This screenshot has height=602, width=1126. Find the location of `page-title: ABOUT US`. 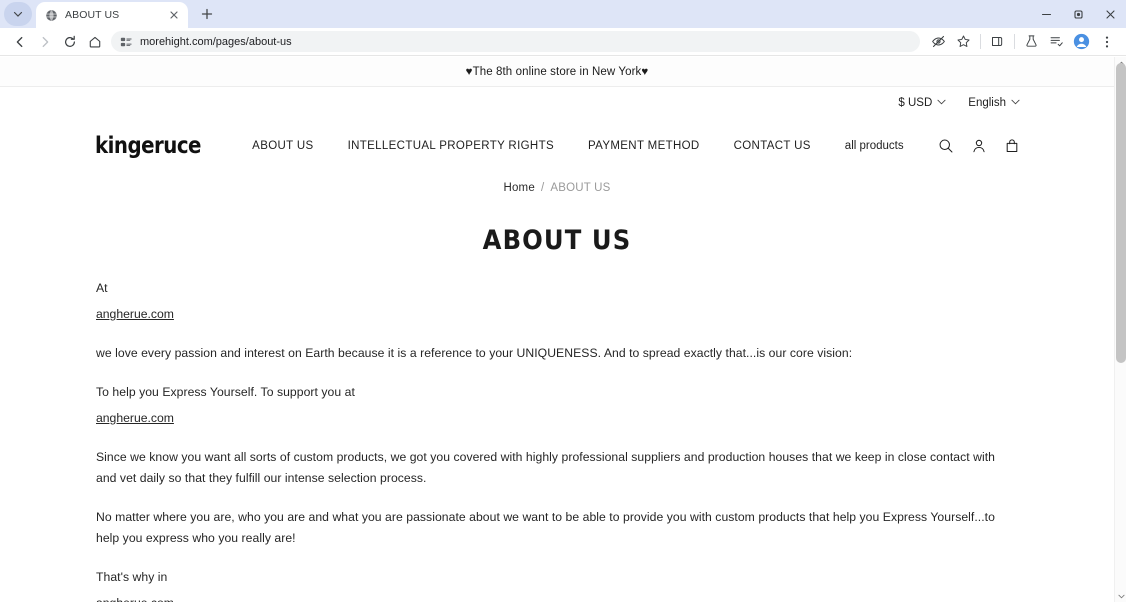

page-title: ABOUT US is located at coordinates (557, 240).